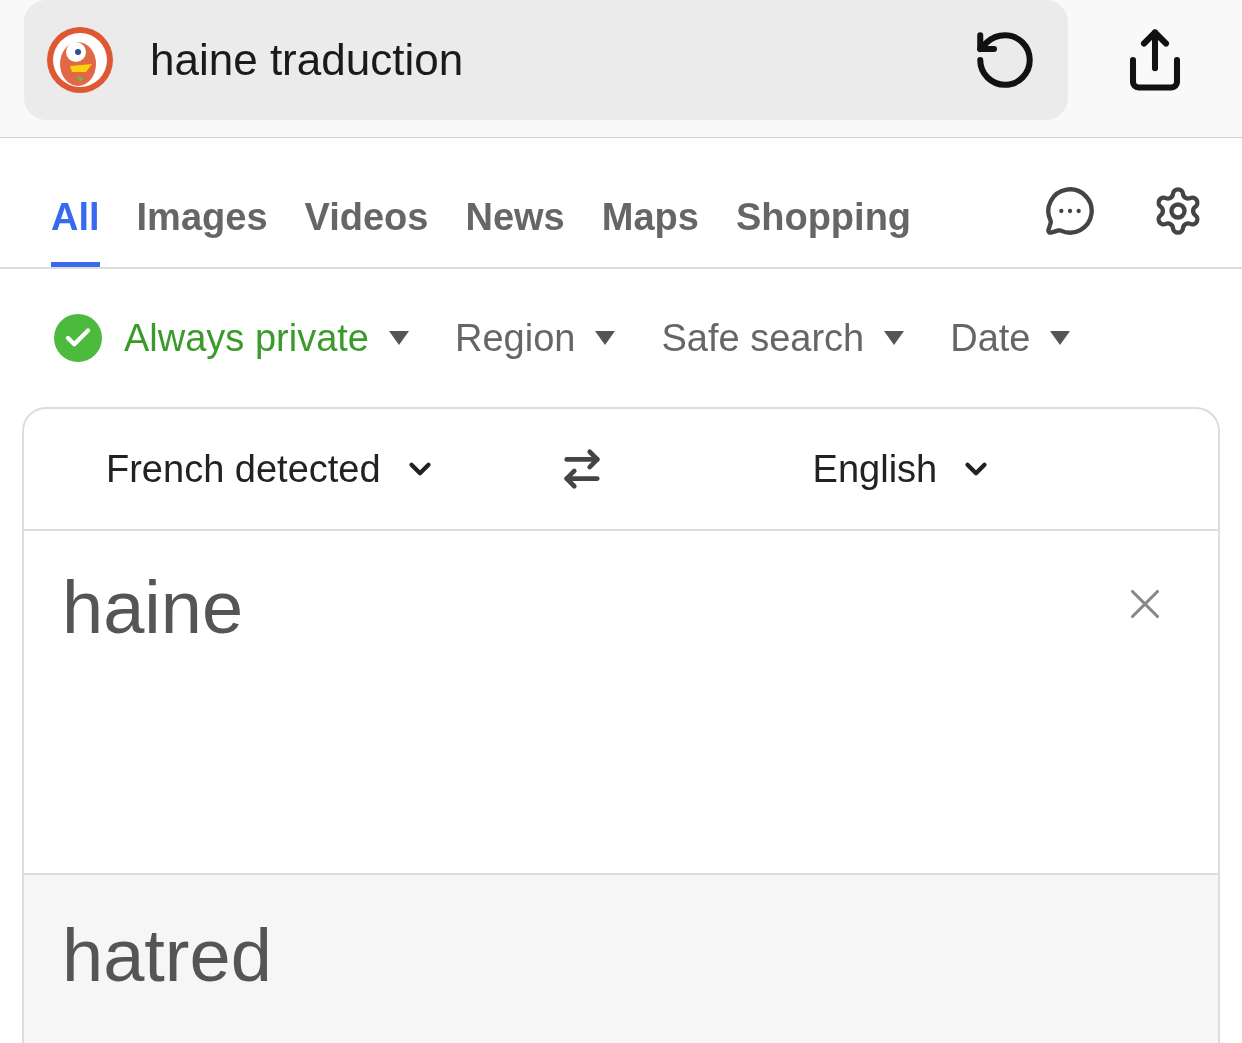 The image size is (1242, 1043). What do you see at coordinates (783, 338) in the screenshot?
I see `filter-dropdown: Safe search` at bounding box center [783, 338].